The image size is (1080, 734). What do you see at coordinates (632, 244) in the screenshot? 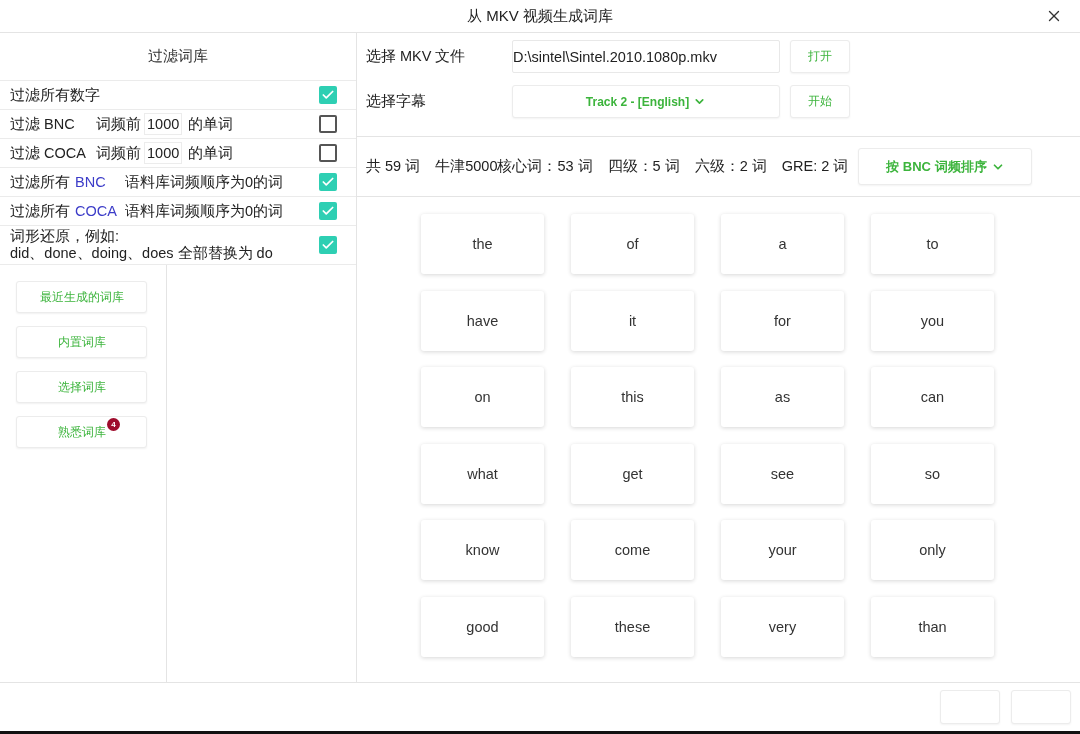
I see `word-card: of` at bounding box center [632, 244].